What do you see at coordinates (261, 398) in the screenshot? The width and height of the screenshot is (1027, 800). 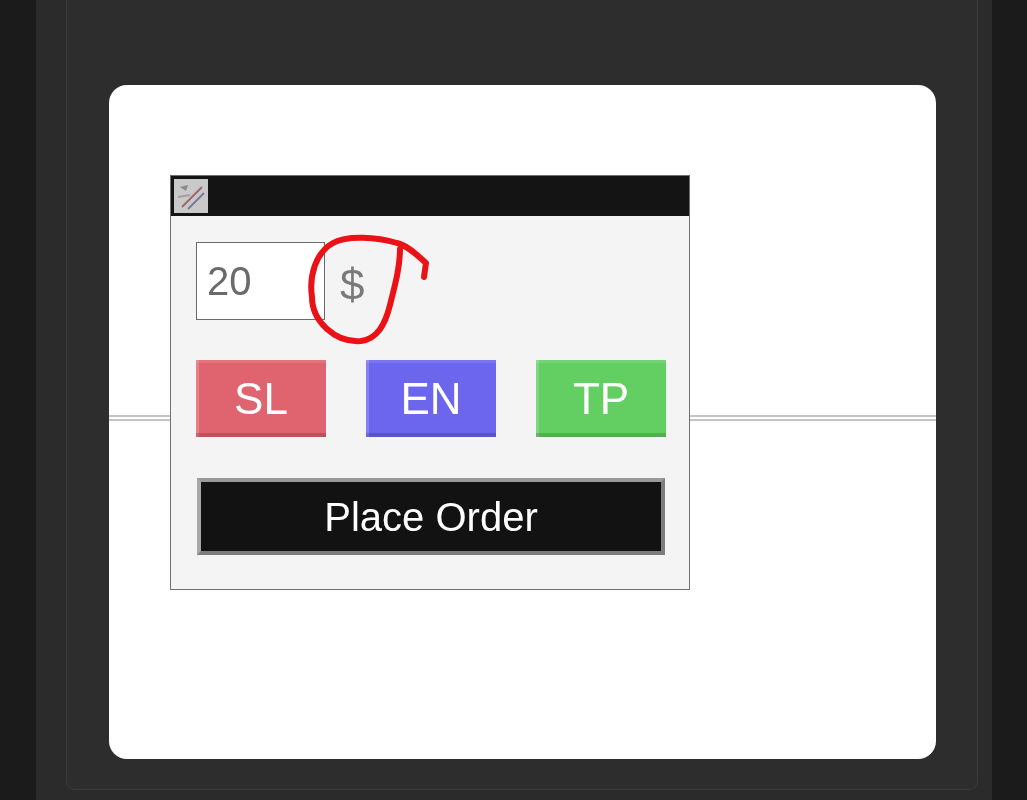 I see `price-button: SL` at bounding box center [261, 398].